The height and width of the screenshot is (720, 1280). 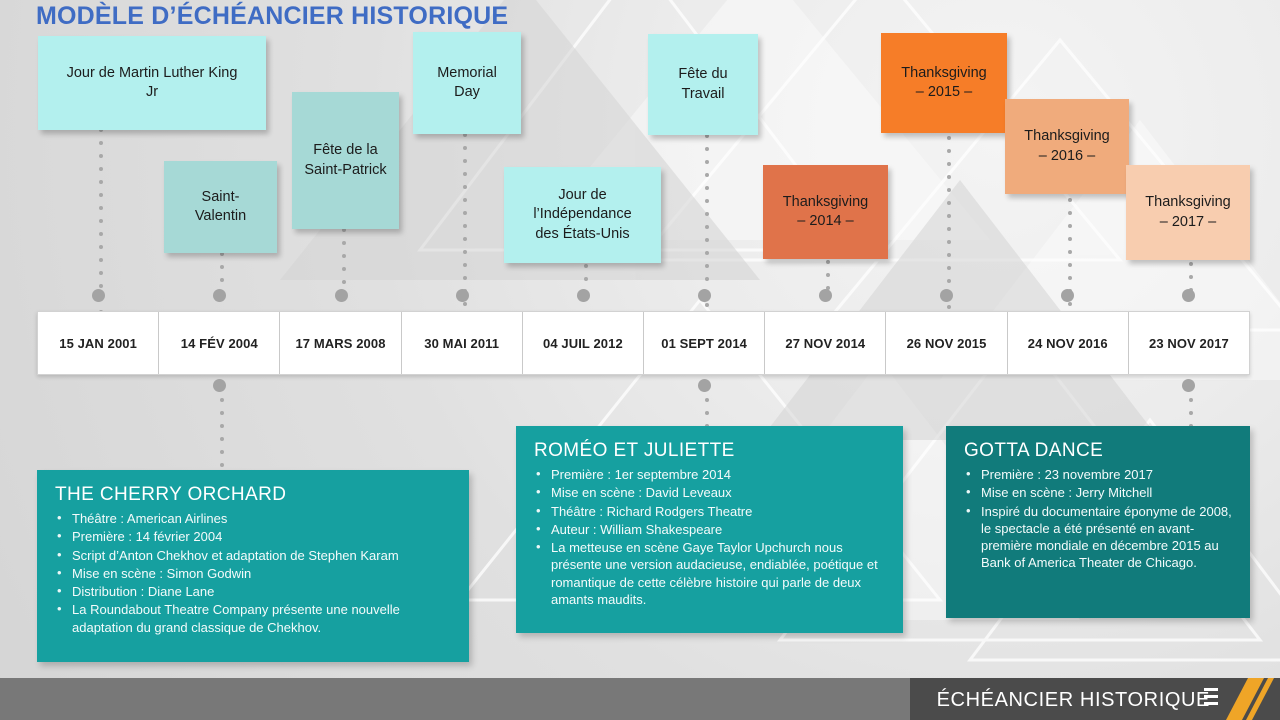 What do you see at coordinates (345, 150) in the screenshot?
I see `event-card-line: Fête de la` at bounding box center [345, 150].